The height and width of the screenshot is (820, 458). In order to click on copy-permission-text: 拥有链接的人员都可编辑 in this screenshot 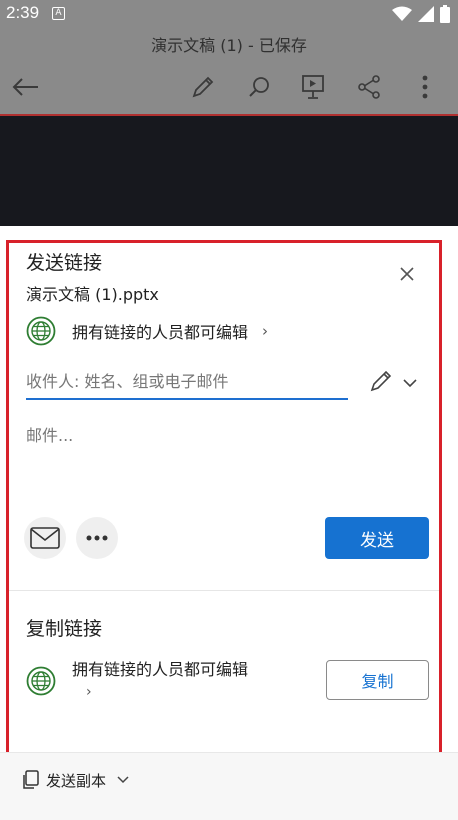, I will do `click(160, 668)`.